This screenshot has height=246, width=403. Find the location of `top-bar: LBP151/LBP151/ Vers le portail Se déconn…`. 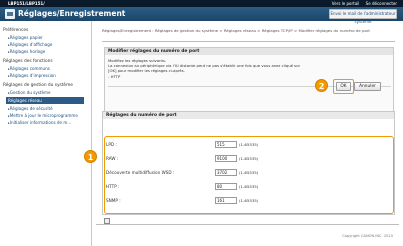

top-bar: LBP151/LBP151/ Vers le portail Se déconn… is located at coordinates (201, 3).